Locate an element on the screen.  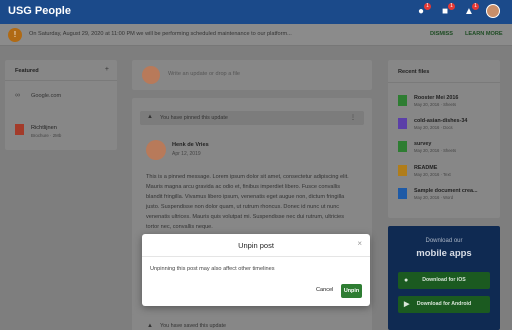
post-author: Henk de Vries is located at coordinates (190, 145).